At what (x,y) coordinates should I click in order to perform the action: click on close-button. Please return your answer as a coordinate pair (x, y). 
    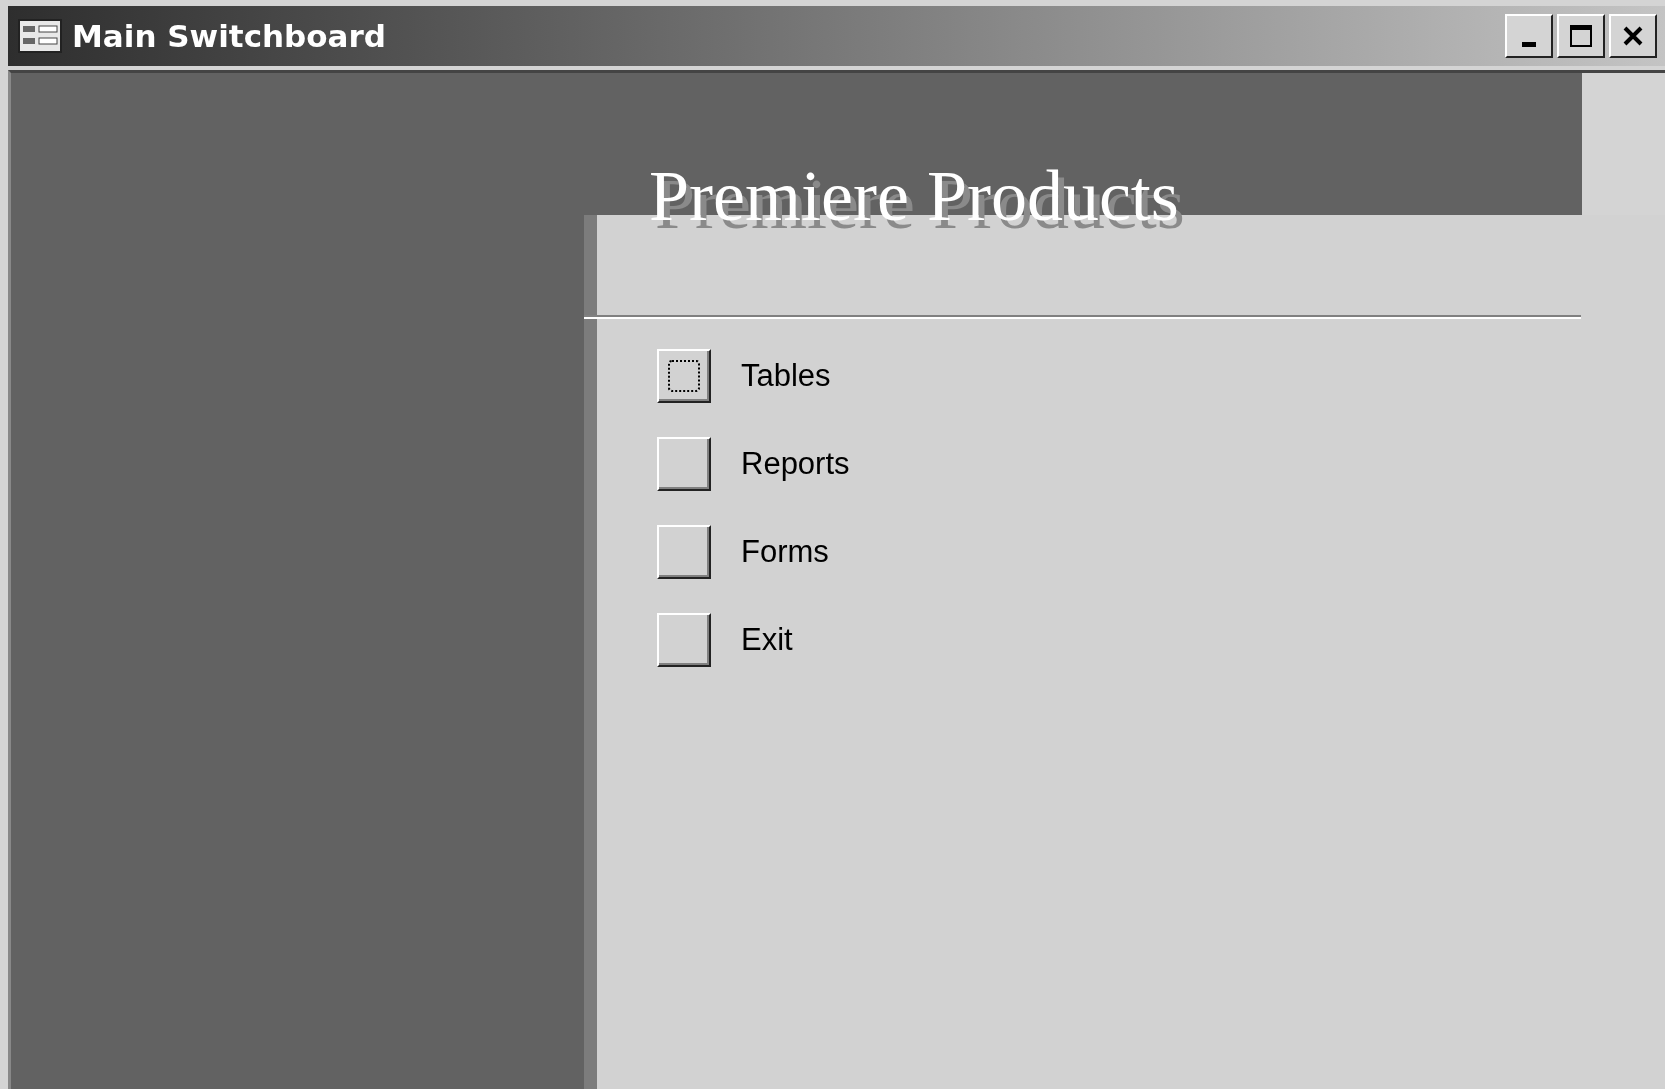
    Looking at the image, I should click on (1633, 36).